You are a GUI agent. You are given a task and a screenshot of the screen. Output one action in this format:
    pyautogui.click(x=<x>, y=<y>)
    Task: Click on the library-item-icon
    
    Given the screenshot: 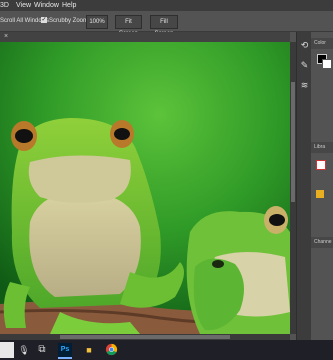 What is the action you would take?
    pyautogui.click(x=320, y=194)
    